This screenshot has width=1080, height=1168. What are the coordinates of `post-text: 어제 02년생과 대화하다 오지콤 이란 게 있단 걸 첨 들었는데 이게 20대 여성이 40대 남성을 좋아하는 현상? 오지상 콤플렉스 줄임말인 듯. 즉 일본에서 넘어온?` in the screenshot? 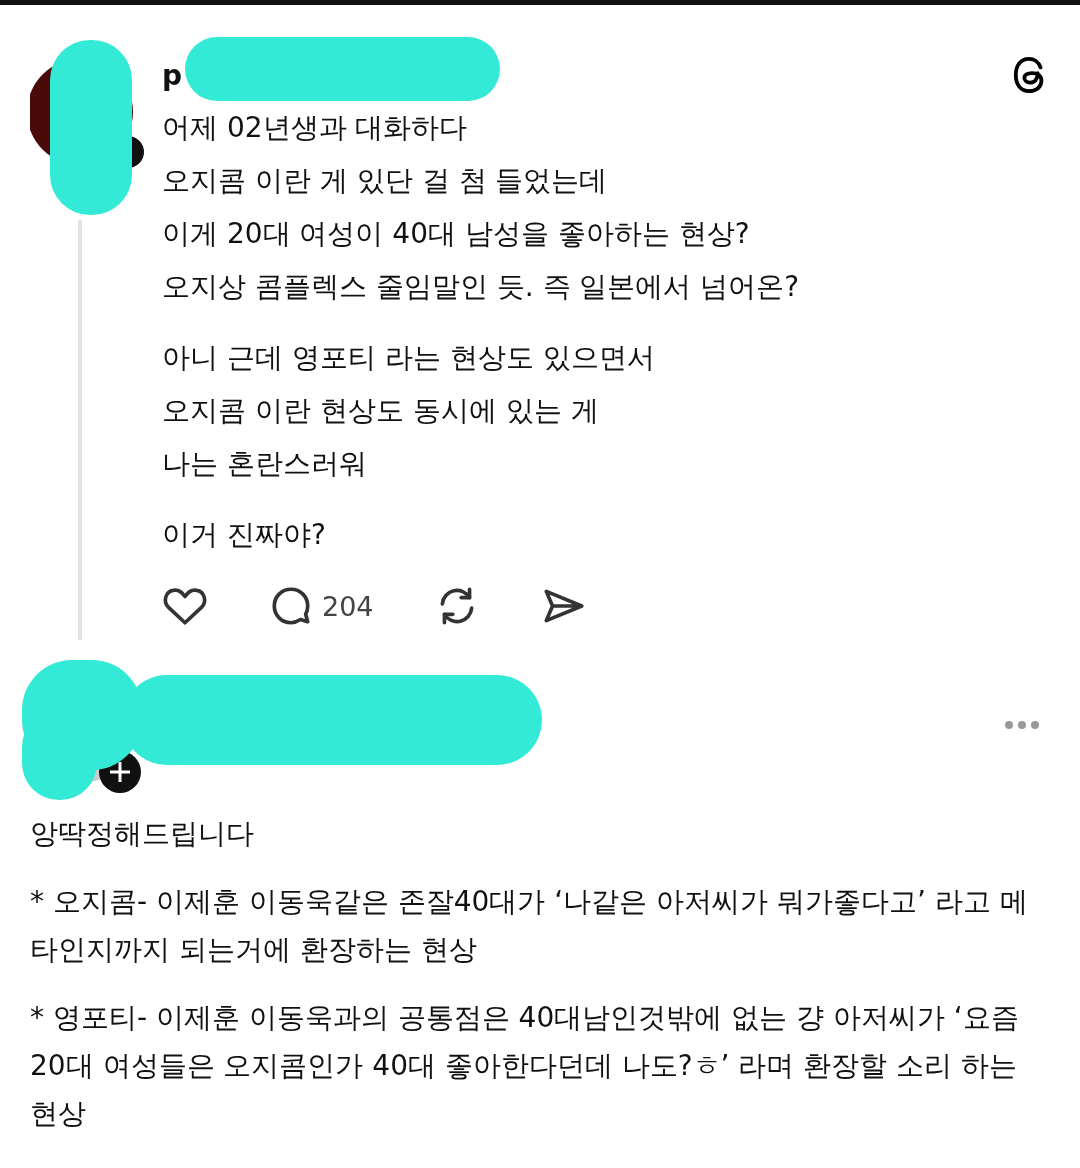 It's located at (481, 207).